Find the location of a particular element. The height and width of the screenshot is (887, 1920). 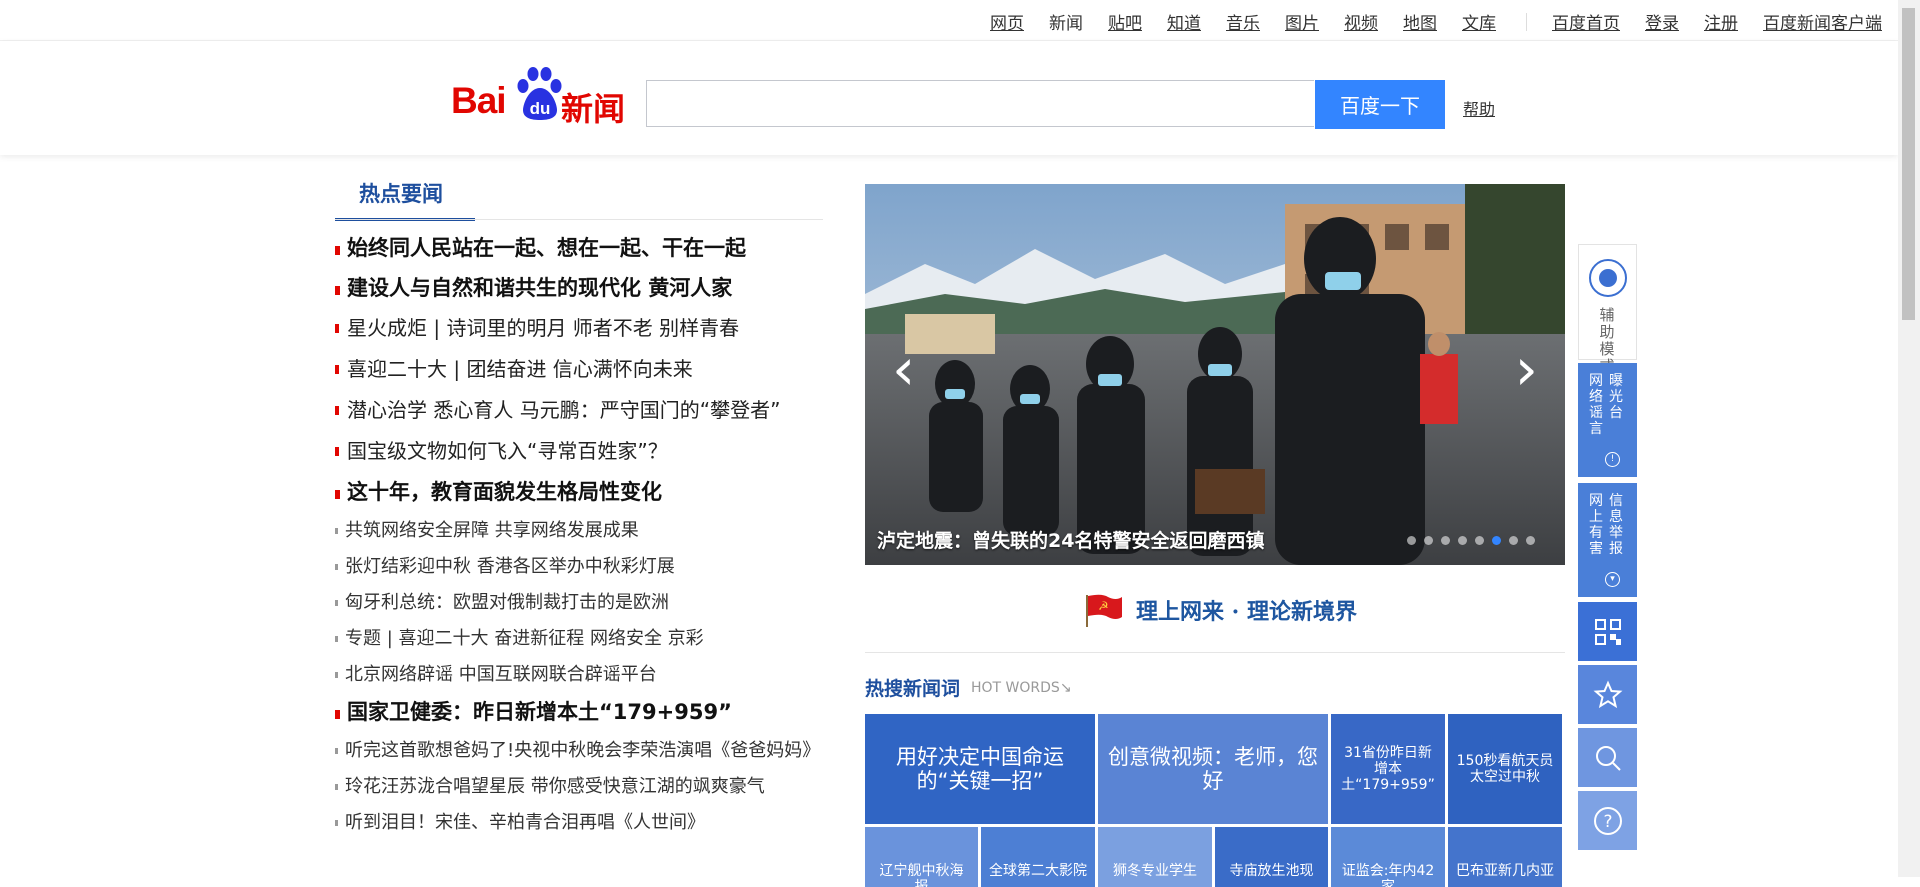

nav-link-news-app: 百度新闻客户端 is located at coordinates (1822, 21).